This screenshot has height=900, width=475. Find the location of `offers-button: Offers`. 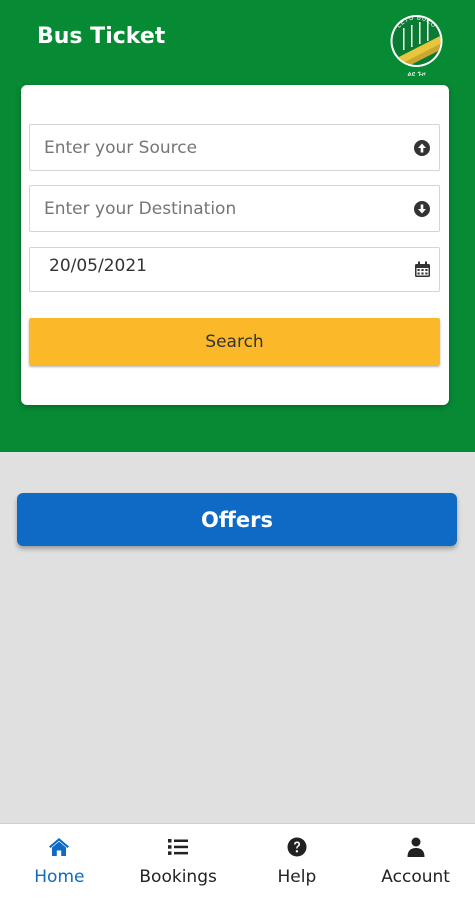

offers-button: Offers is located at coordinates (237, 519).